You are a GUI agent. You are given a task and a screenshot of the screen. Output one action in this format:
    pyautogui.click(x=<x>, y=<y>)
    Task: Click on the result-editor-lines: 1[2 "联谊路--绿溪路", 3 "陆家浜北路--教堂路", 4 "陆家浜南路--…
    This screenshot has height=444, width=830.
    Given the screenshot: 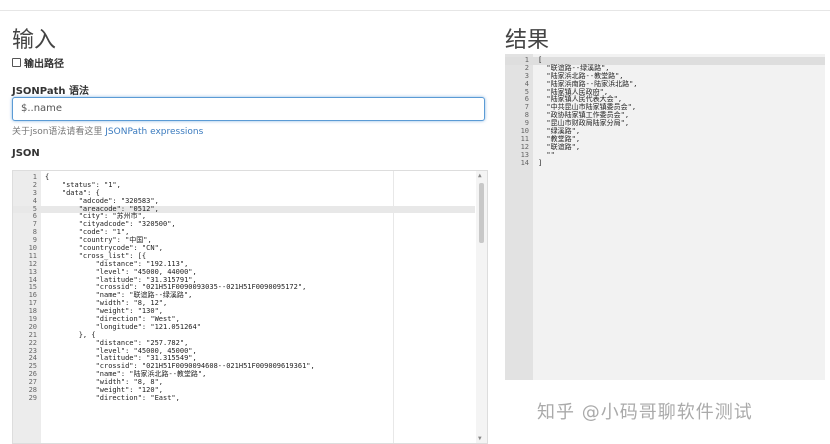 What is the action you would take?
    pyautogui.click(x=665, y=112)
    